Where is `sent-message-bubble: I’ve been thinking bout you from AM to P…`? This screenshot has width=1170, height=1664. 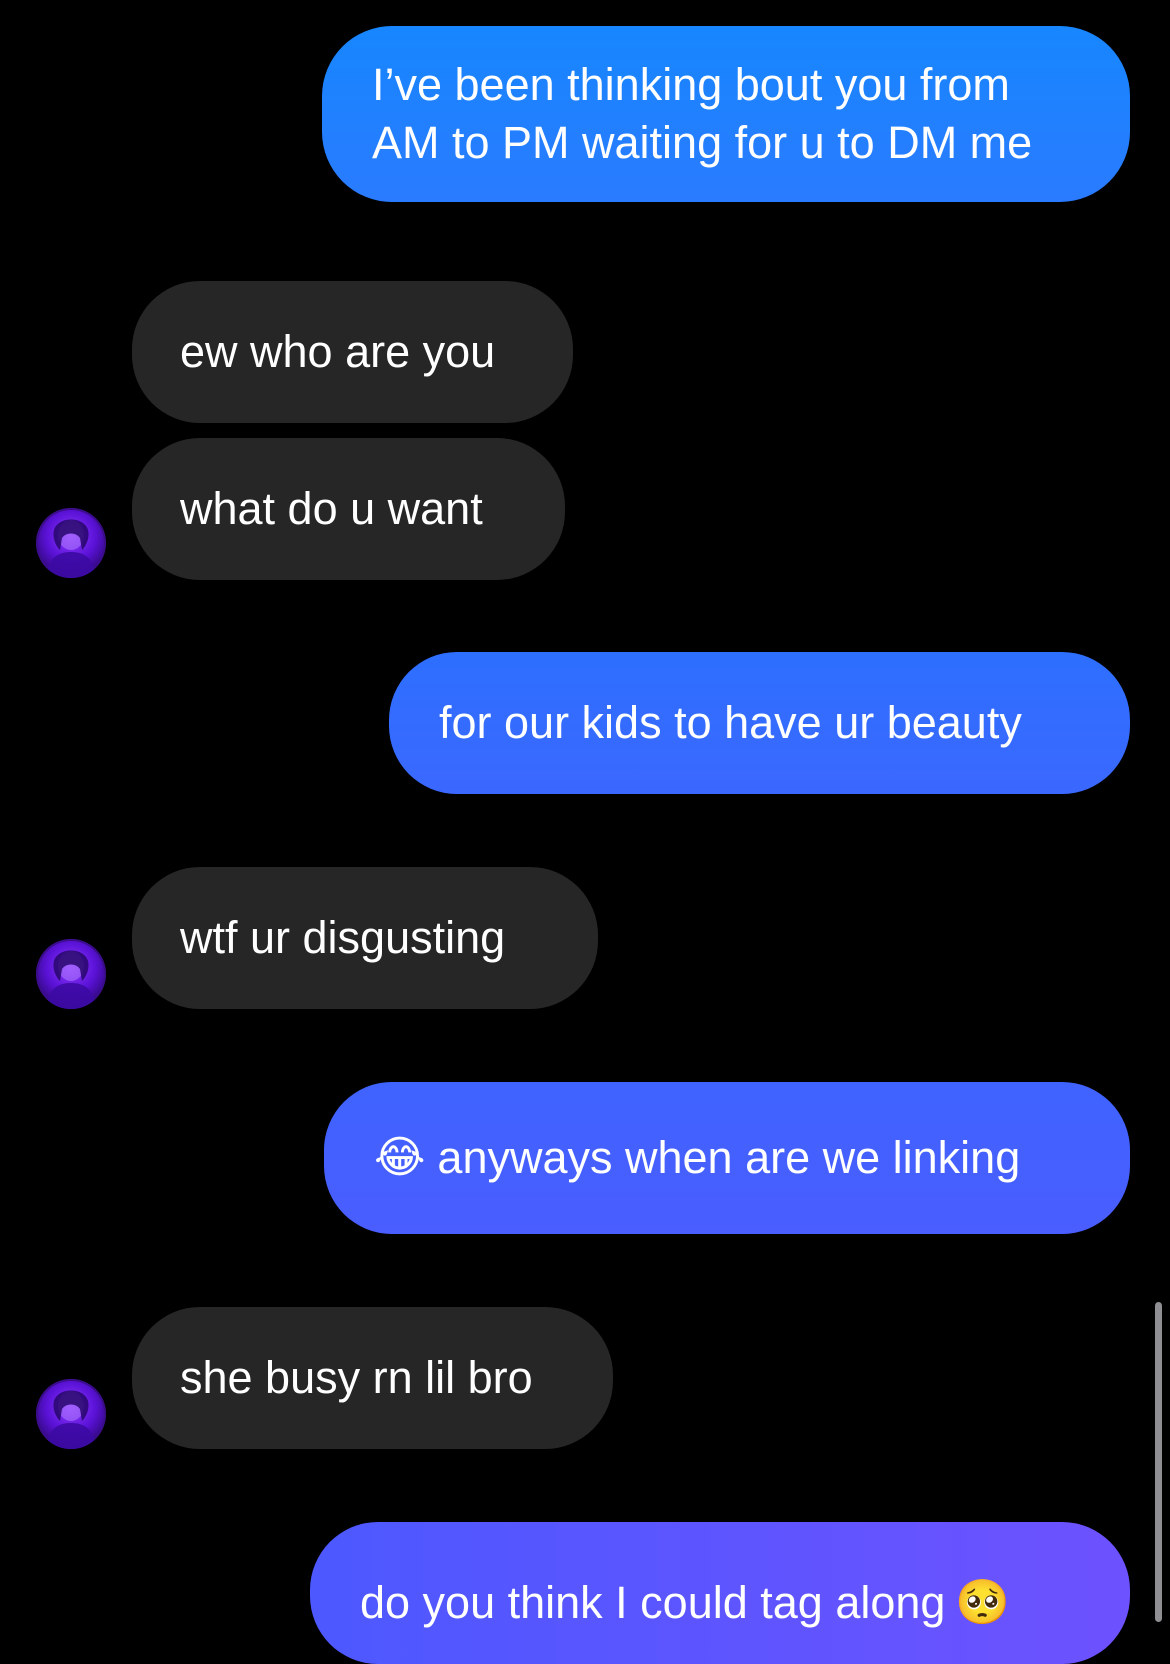 sent-message-bubble: I’ve been thinking bout you from AM to P… is located at coordinates (726, 114).